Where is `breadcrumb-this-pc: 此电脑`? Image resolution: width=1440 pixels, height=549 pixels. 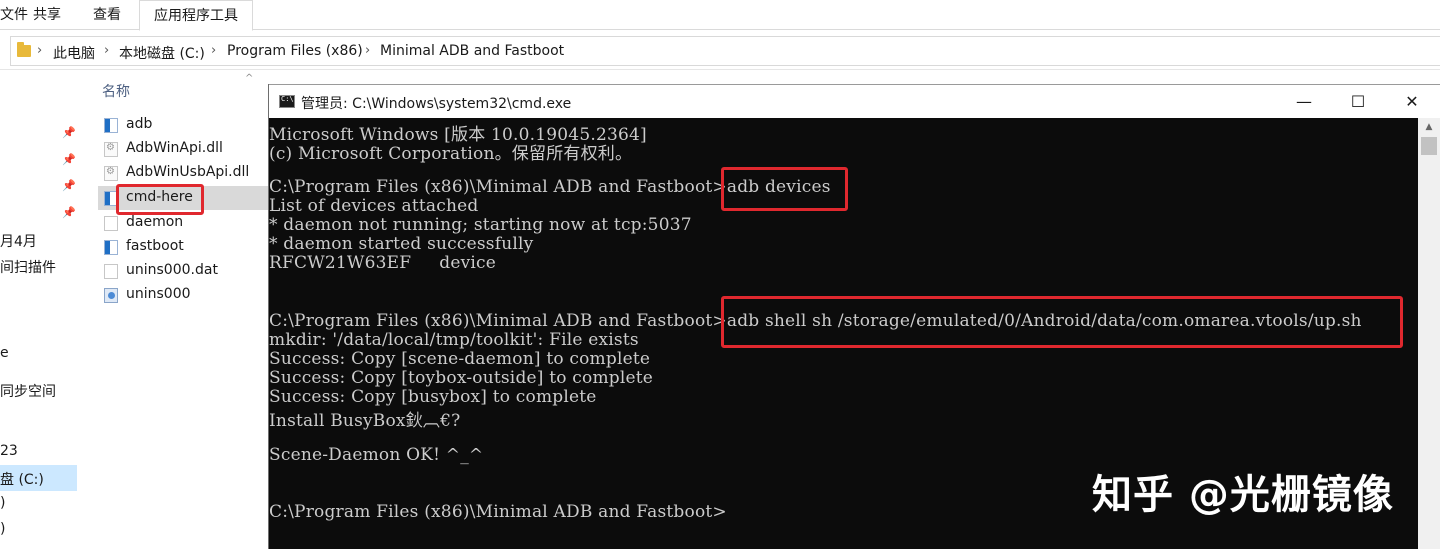 breadcrumb-this-pc: 此电脑 is located at coordinates (74, 53).